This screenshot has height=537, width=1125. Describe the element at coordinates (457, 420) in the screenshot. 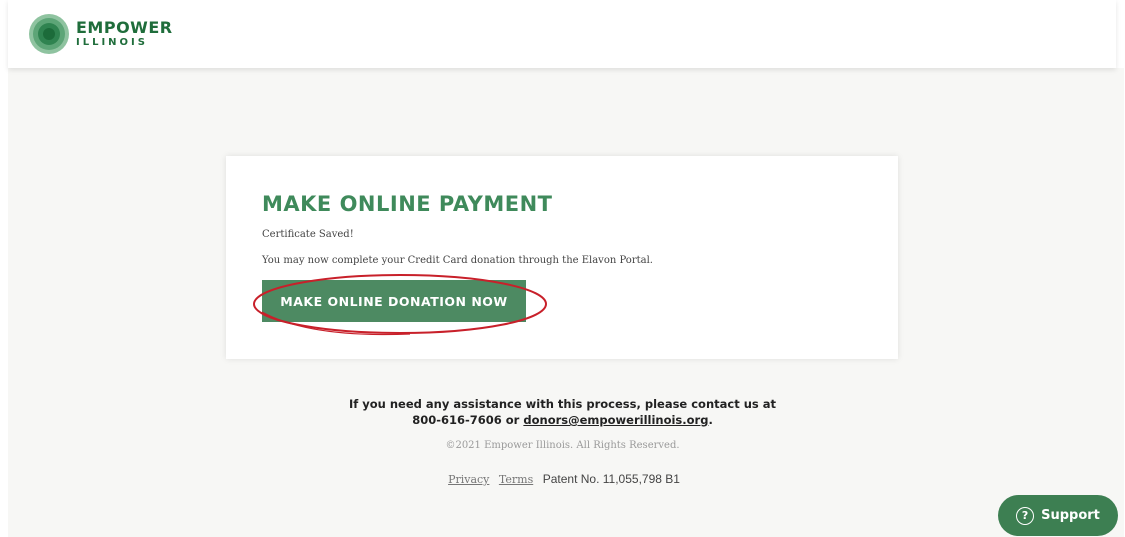

I see `phone-number: 800-616-7606` at that location.